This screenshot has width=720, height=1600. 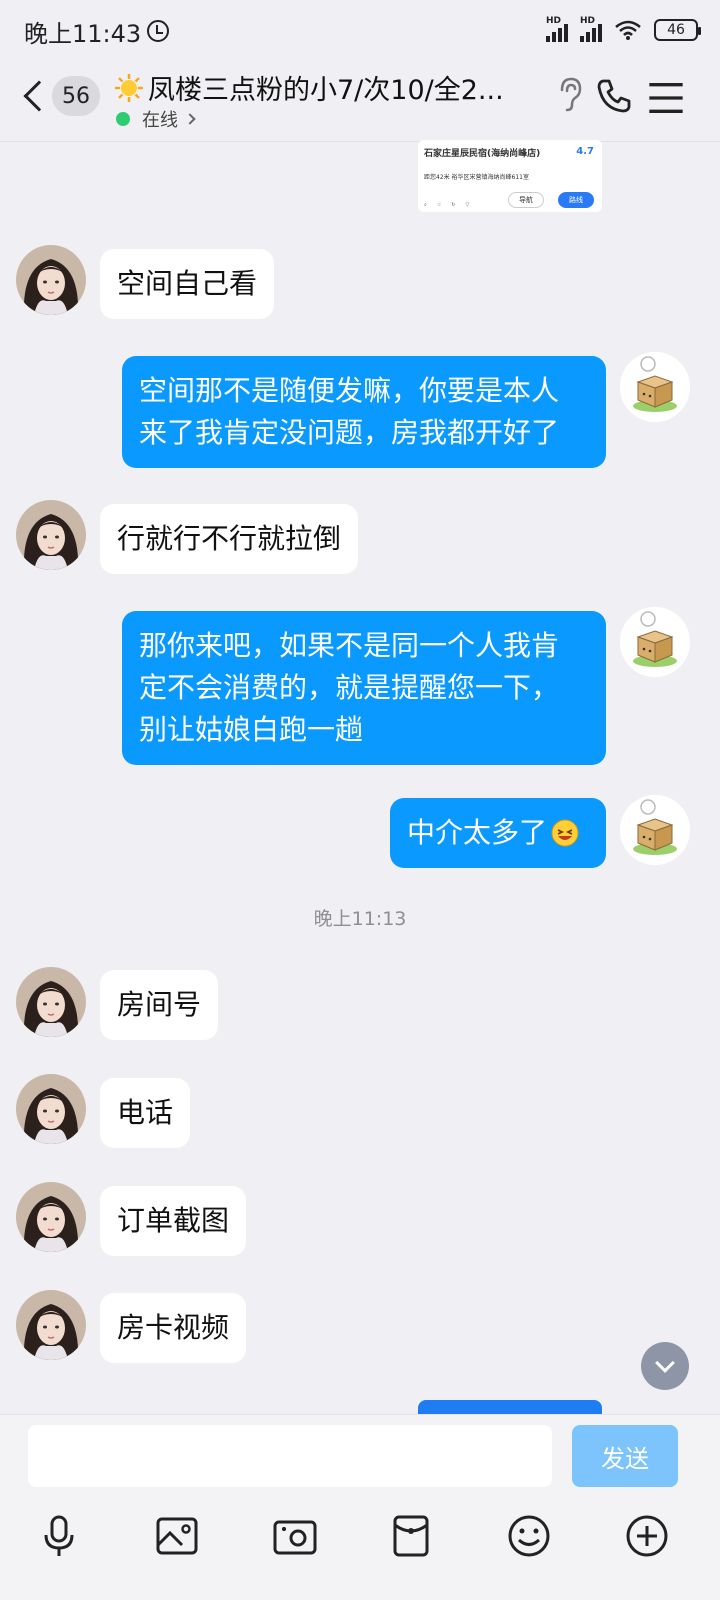 I want to click on message-input, so click(x=290, y=1456).